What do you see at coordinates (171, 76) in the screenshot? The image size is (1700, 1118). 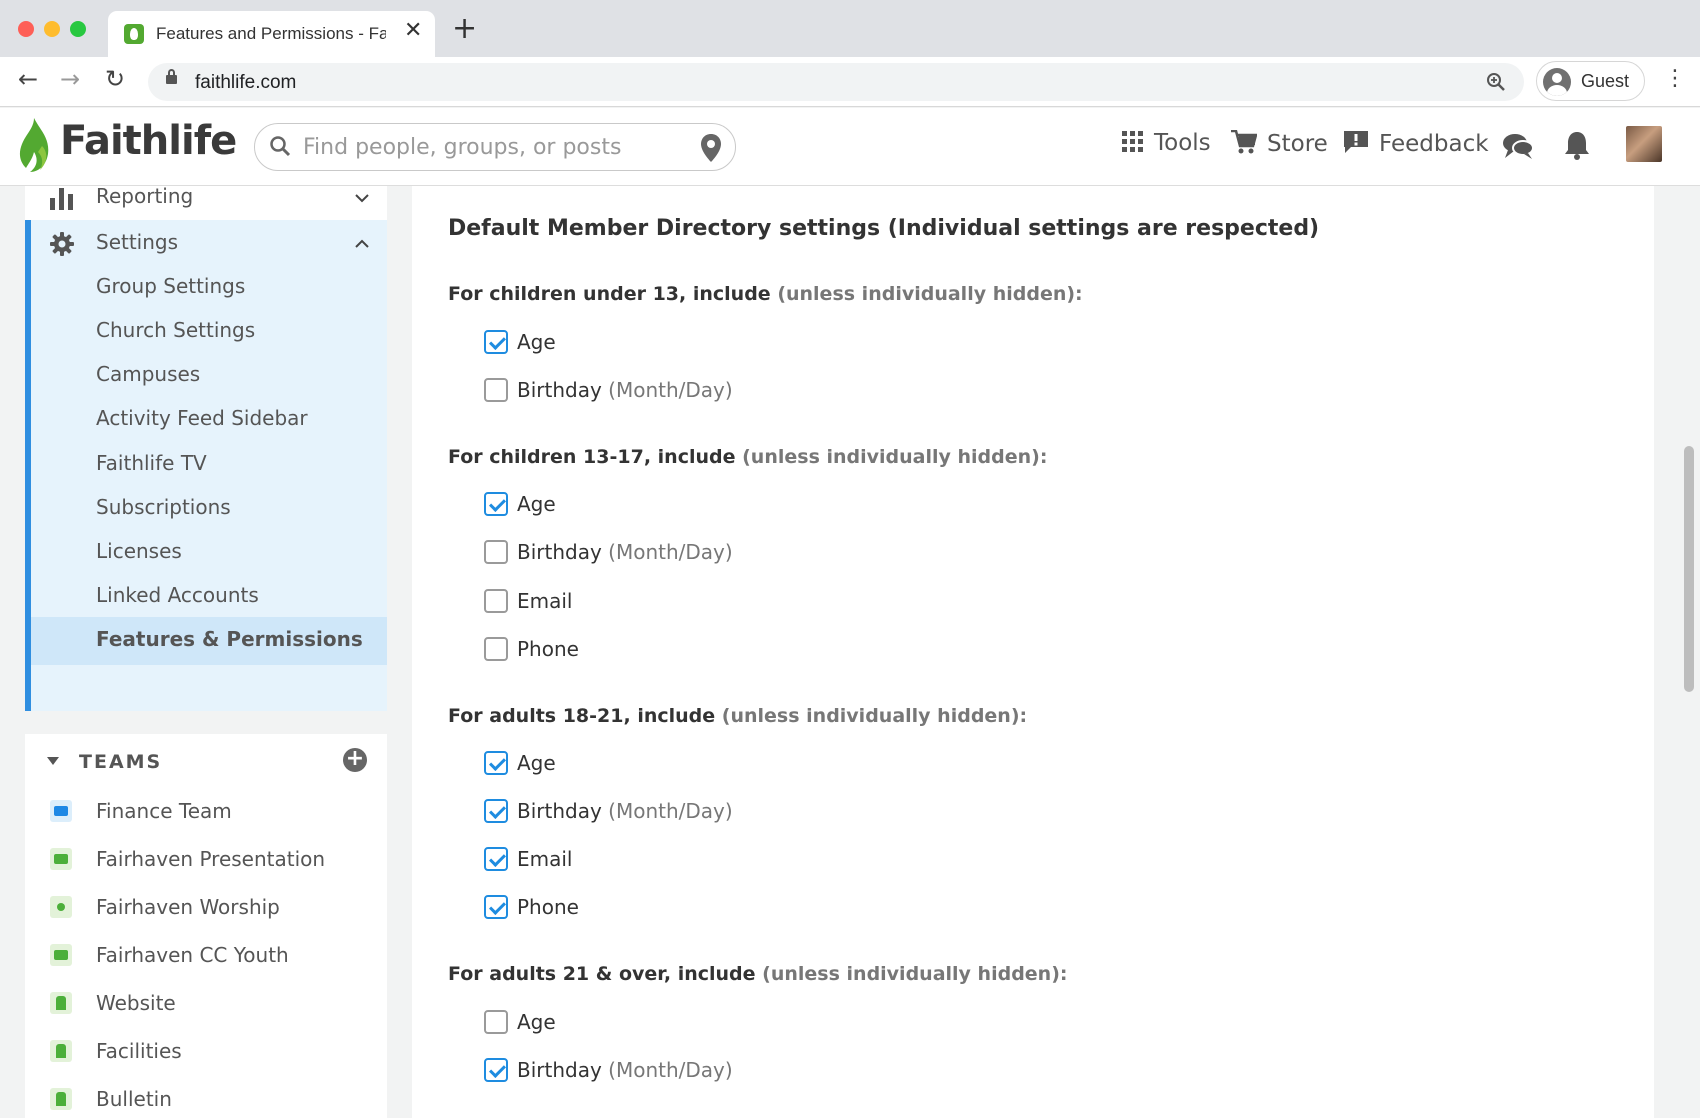 I see `lock-icon` at bounding box center [171, 76].